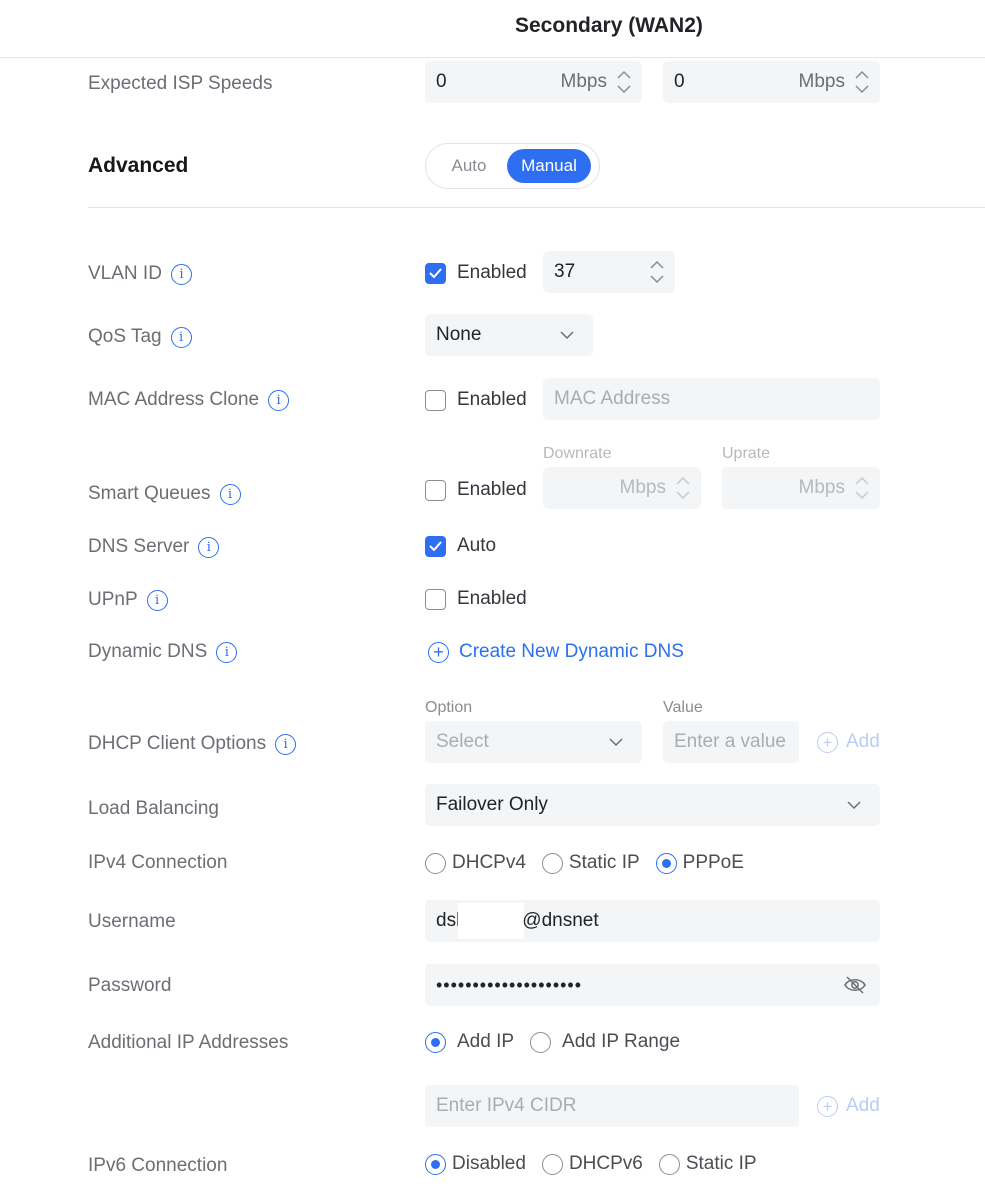 The width and height of the screenshot is (985, 1200). I want to click on qos-select: None, so click(509, 335).